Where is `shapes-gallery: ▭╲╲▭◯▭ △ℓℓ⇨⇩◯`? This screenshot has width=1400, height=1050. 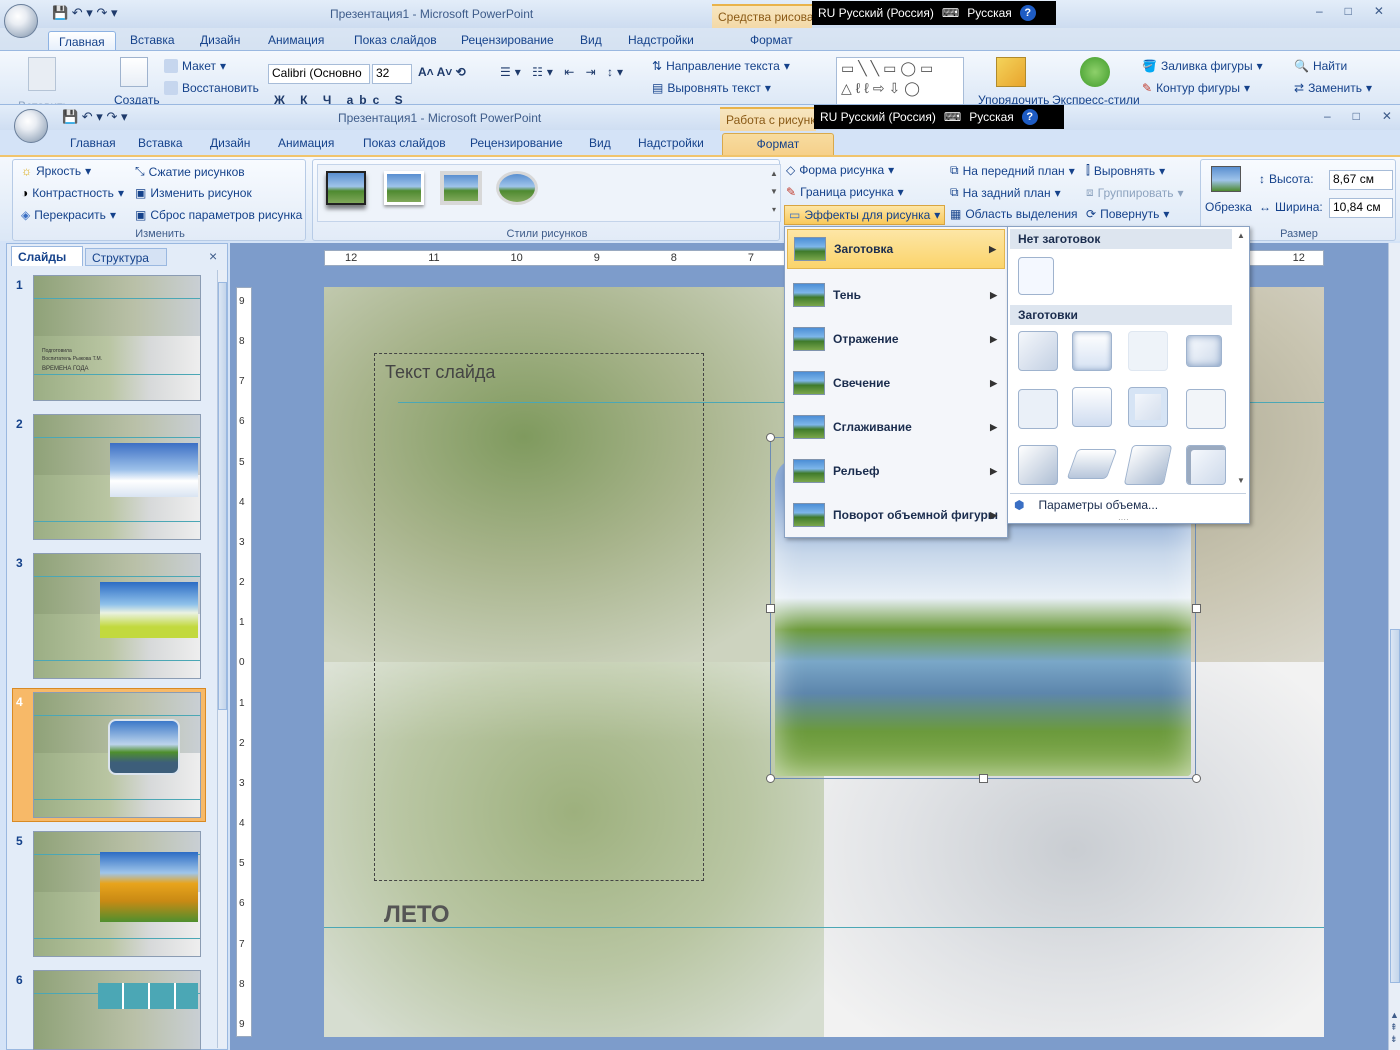 shapes-gallery: ▭╲╲▭◯▭ △ℓℓ⇨⇩◯ is located at coordinates (900, 81).